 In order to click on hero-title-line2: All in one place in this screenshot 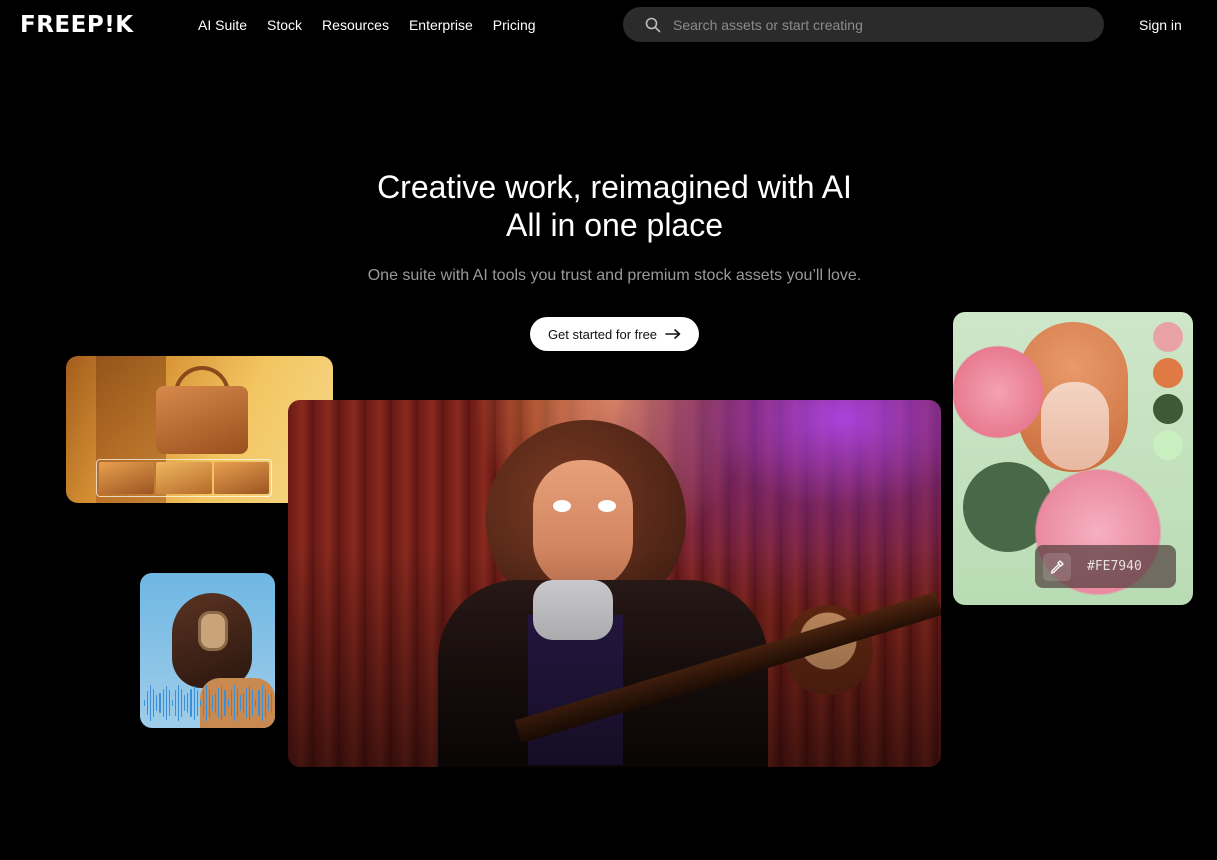, I will do `click(614, 225)`.